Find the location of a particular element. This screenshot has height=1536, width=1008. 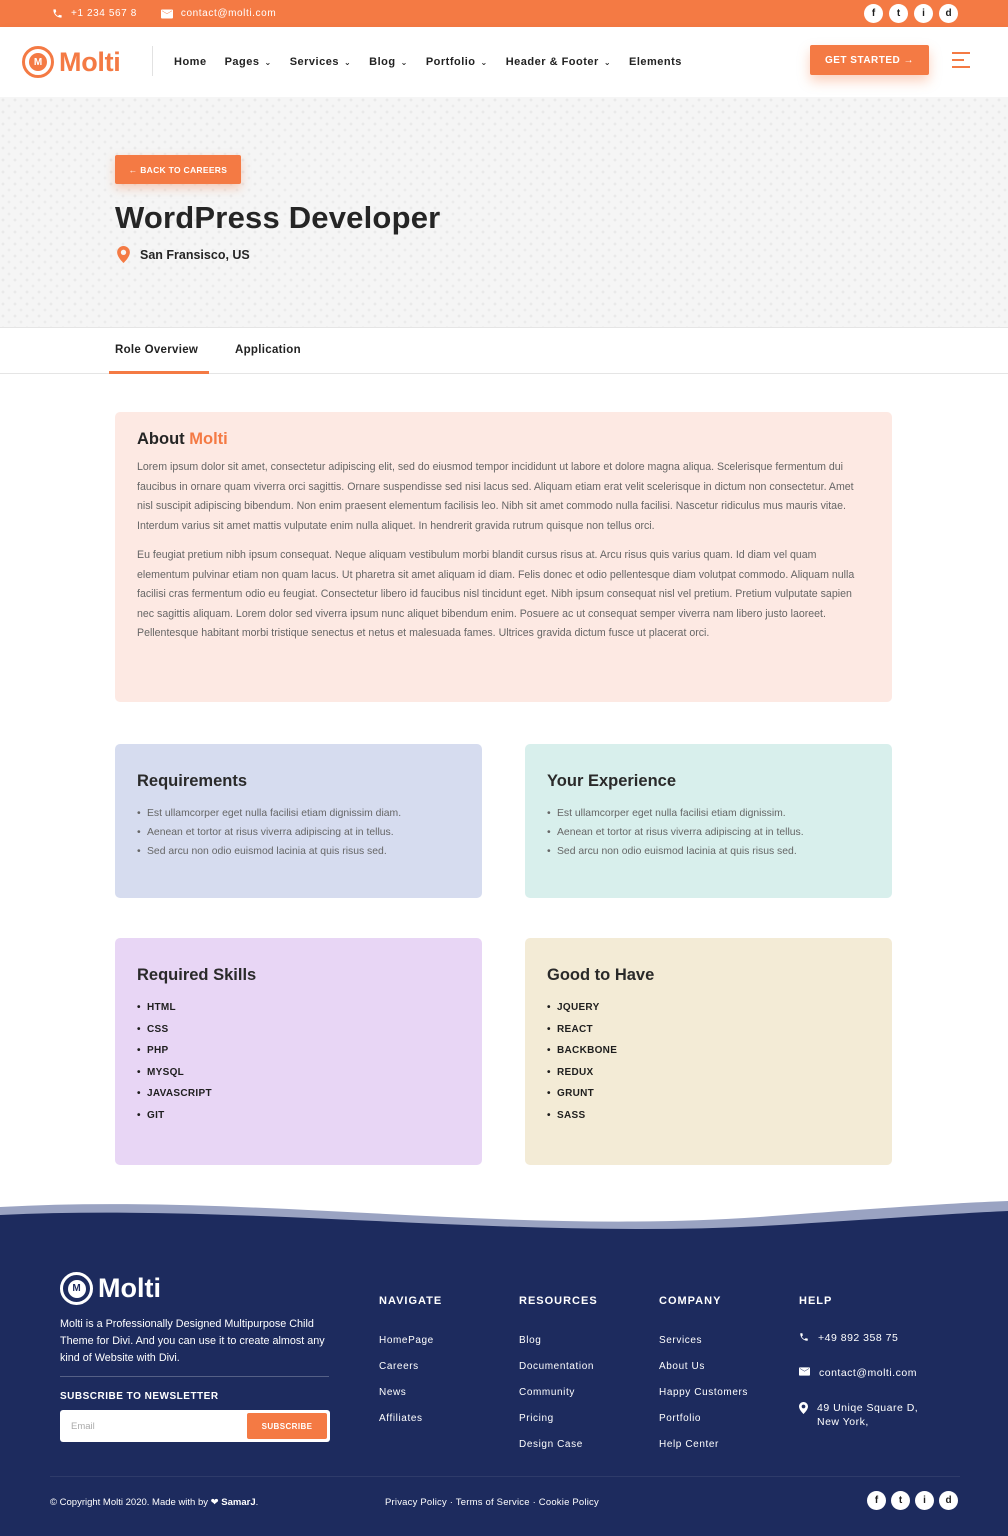

footer-column-title: HELP is located at coordinates (816, 1301).